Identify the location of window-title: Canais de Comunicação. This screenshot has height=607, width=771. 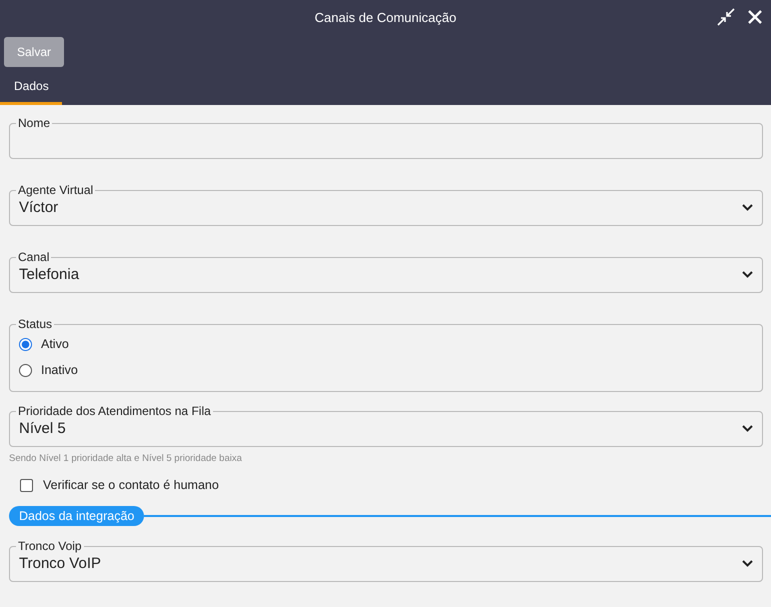
(385, 17).